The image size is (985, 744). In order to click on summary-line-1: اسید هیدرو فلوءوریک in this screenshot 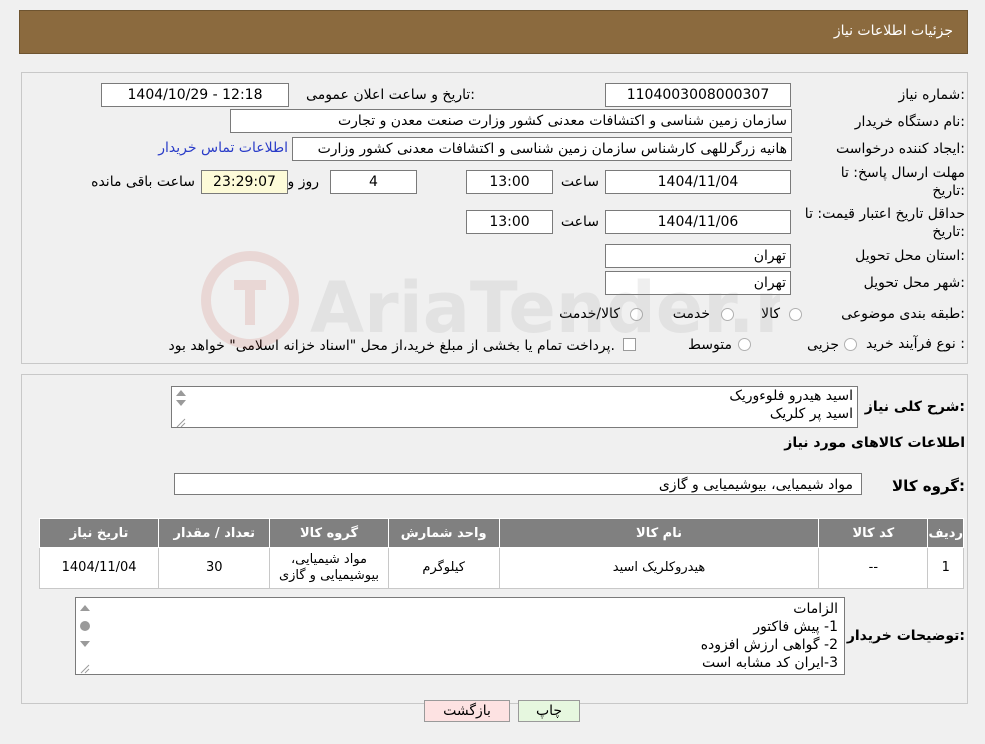, I will do `click(791, 396)`.